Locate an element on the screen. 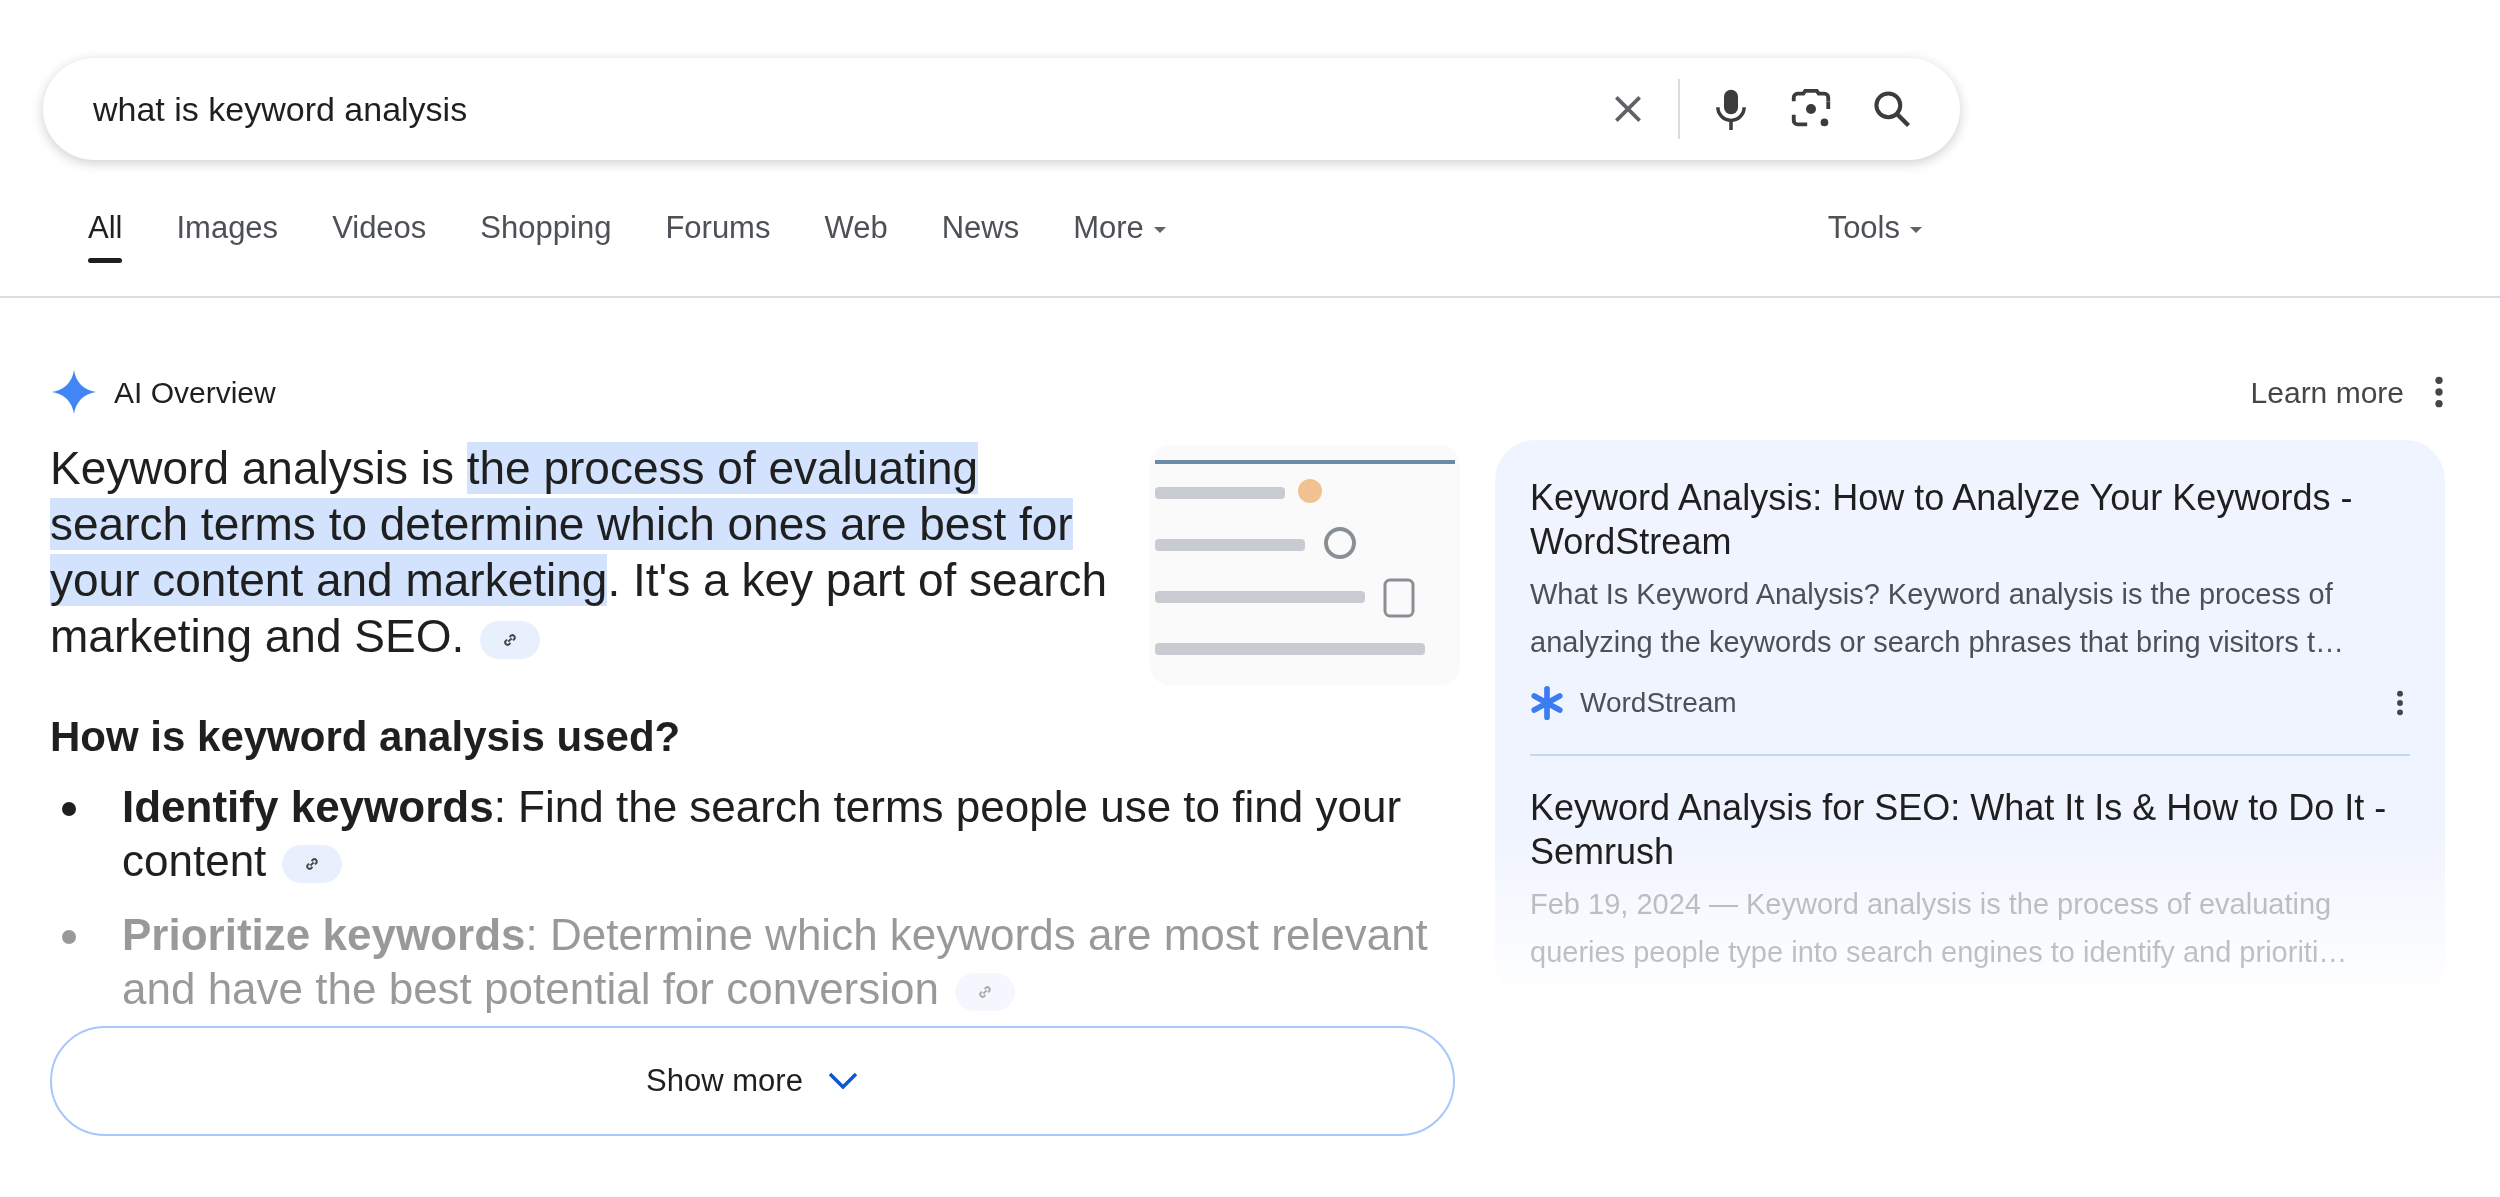 This screenshot has height=1197, width=2500. ai-overview-title: AI Overview is located at coordinates (195, 392).